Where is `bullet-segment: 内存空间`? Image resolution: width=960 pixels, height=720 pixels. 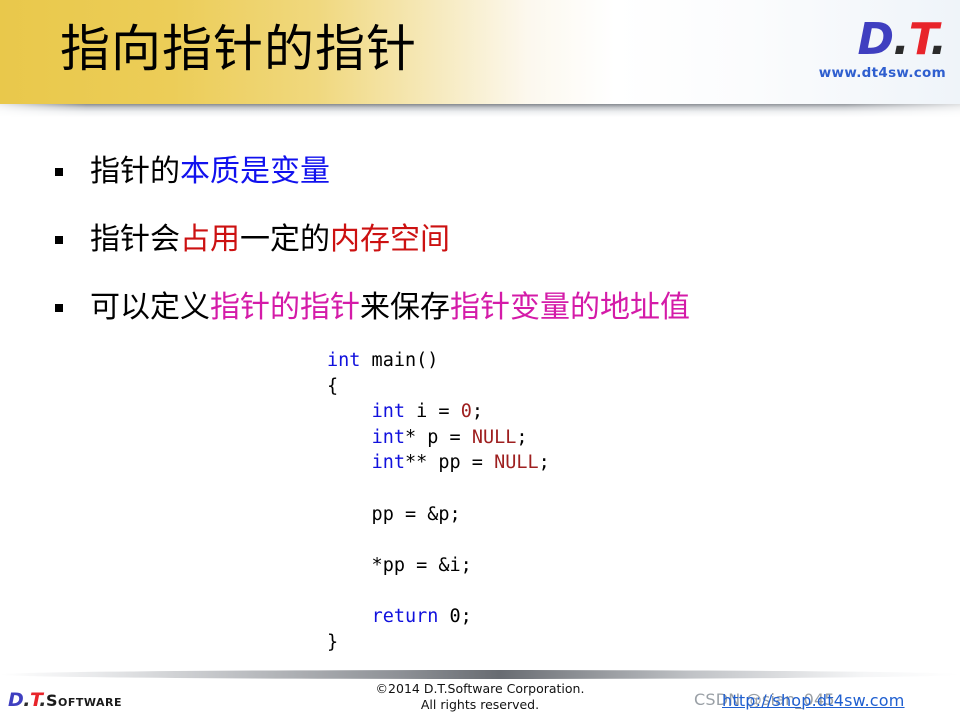 bullet-segment: 内存空间 is located at coordinates (390, 239).